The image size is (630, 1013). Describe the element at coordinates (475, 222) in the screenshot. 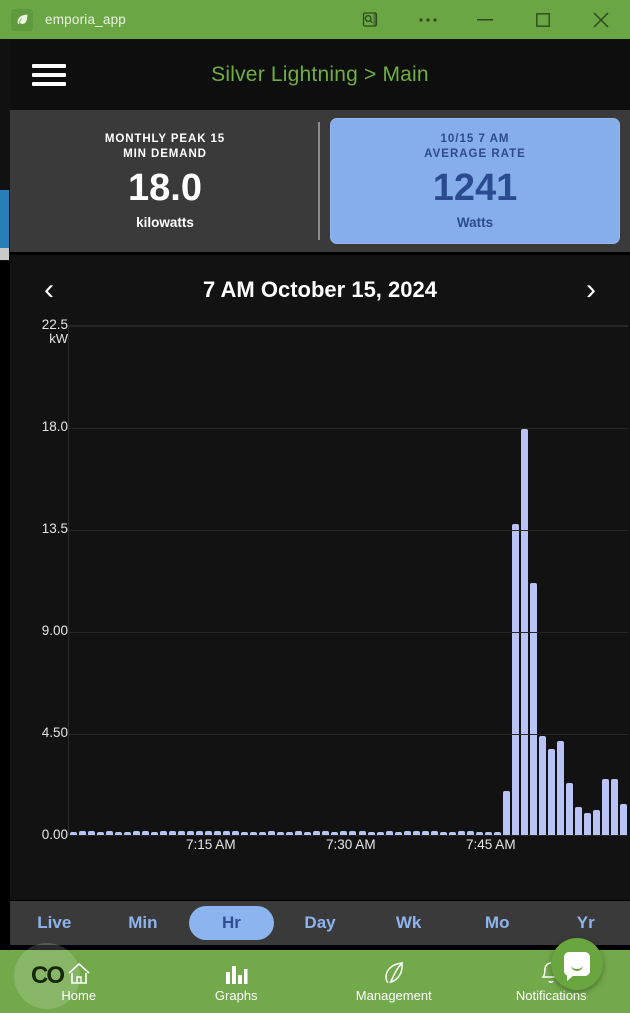

I see `average-rate-unit: Watts` at that location.